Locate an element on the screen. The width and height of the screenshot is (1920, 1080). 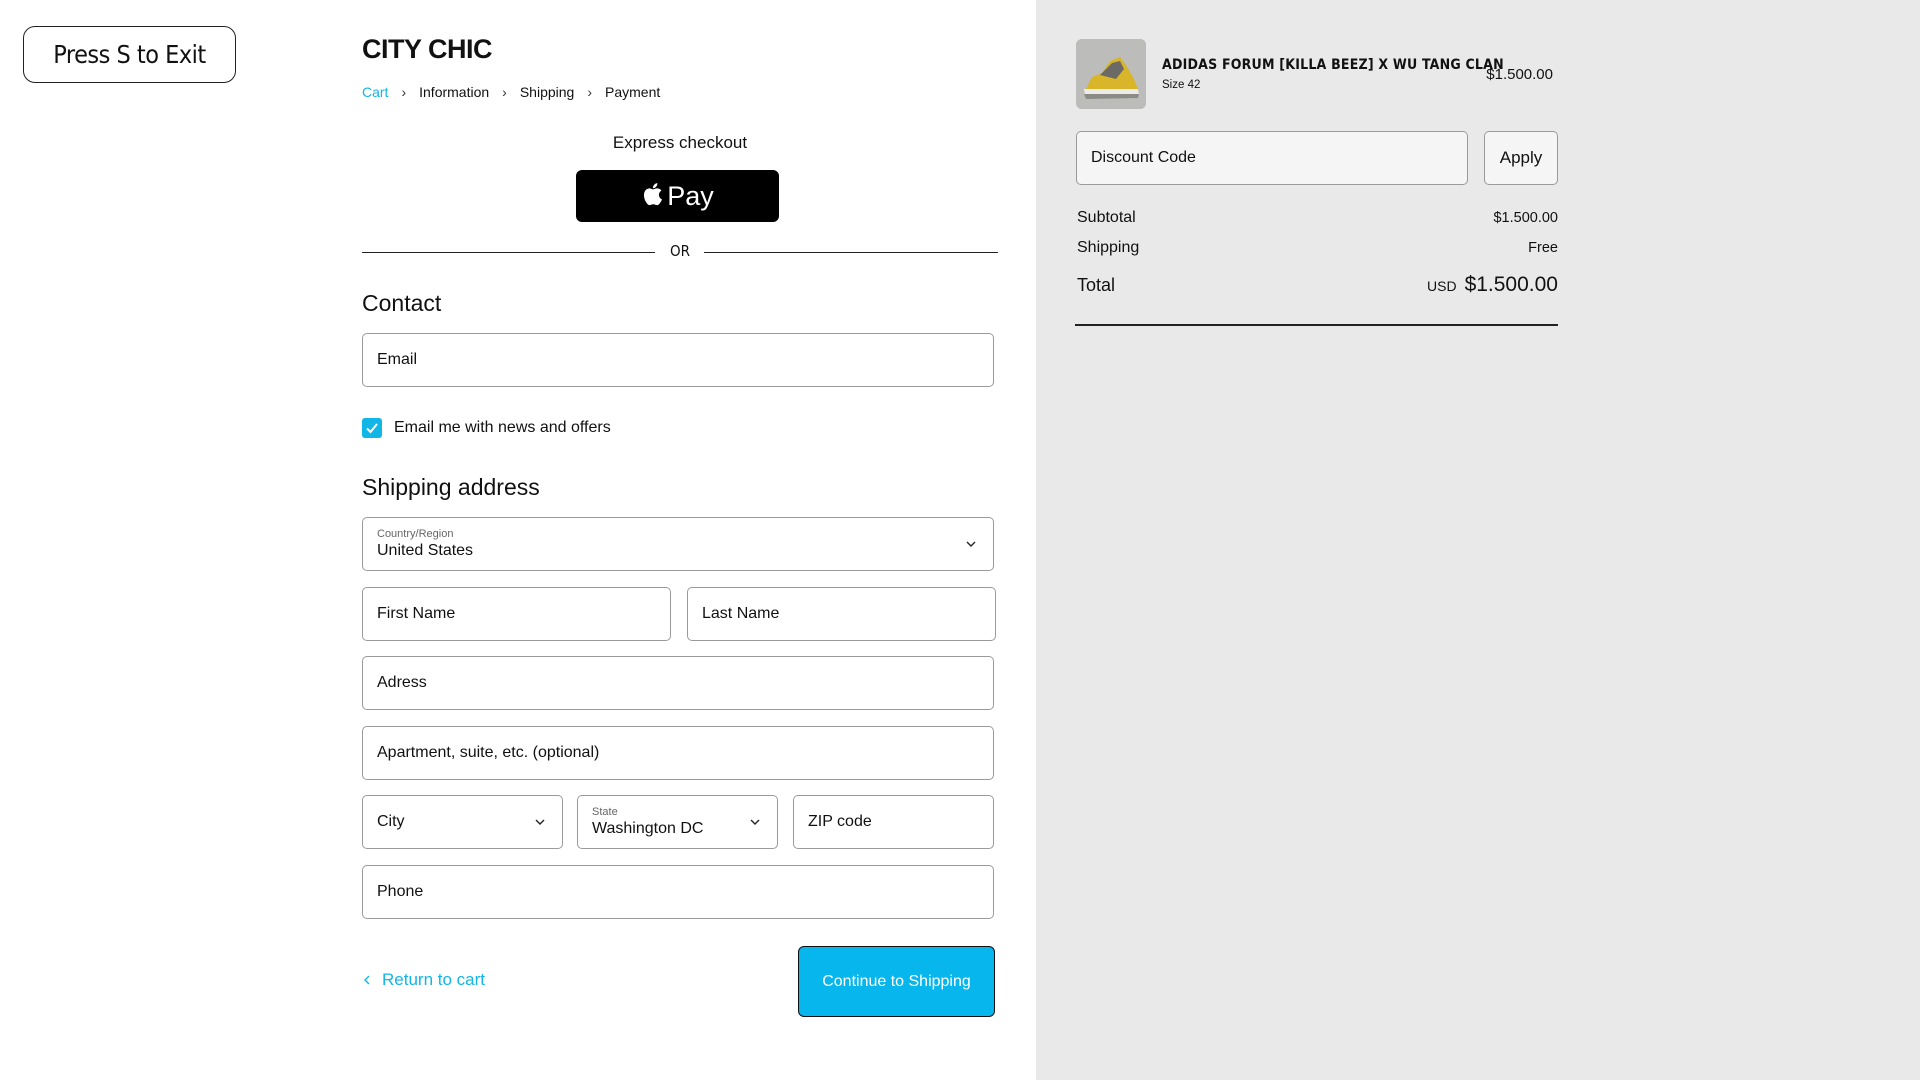
product-price: $1.500.00 is located at coordinates (1519, 74).